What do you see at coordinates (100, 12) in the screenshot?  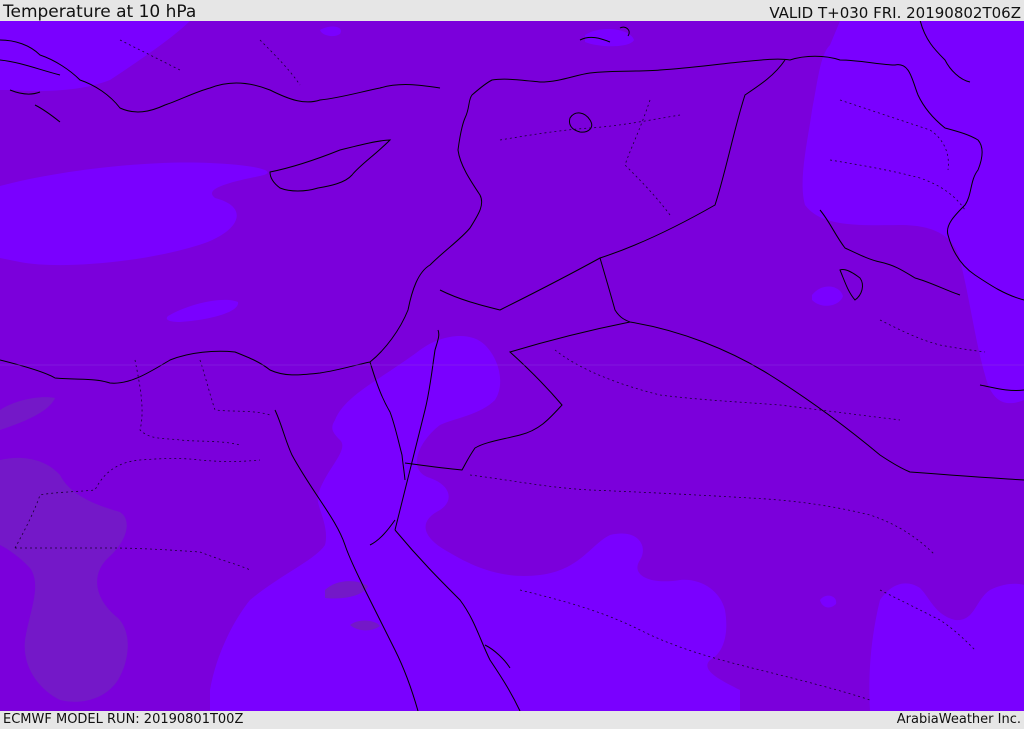 I see `map-title: Temperature at 10 hPa` at bounding box center [100, 12].